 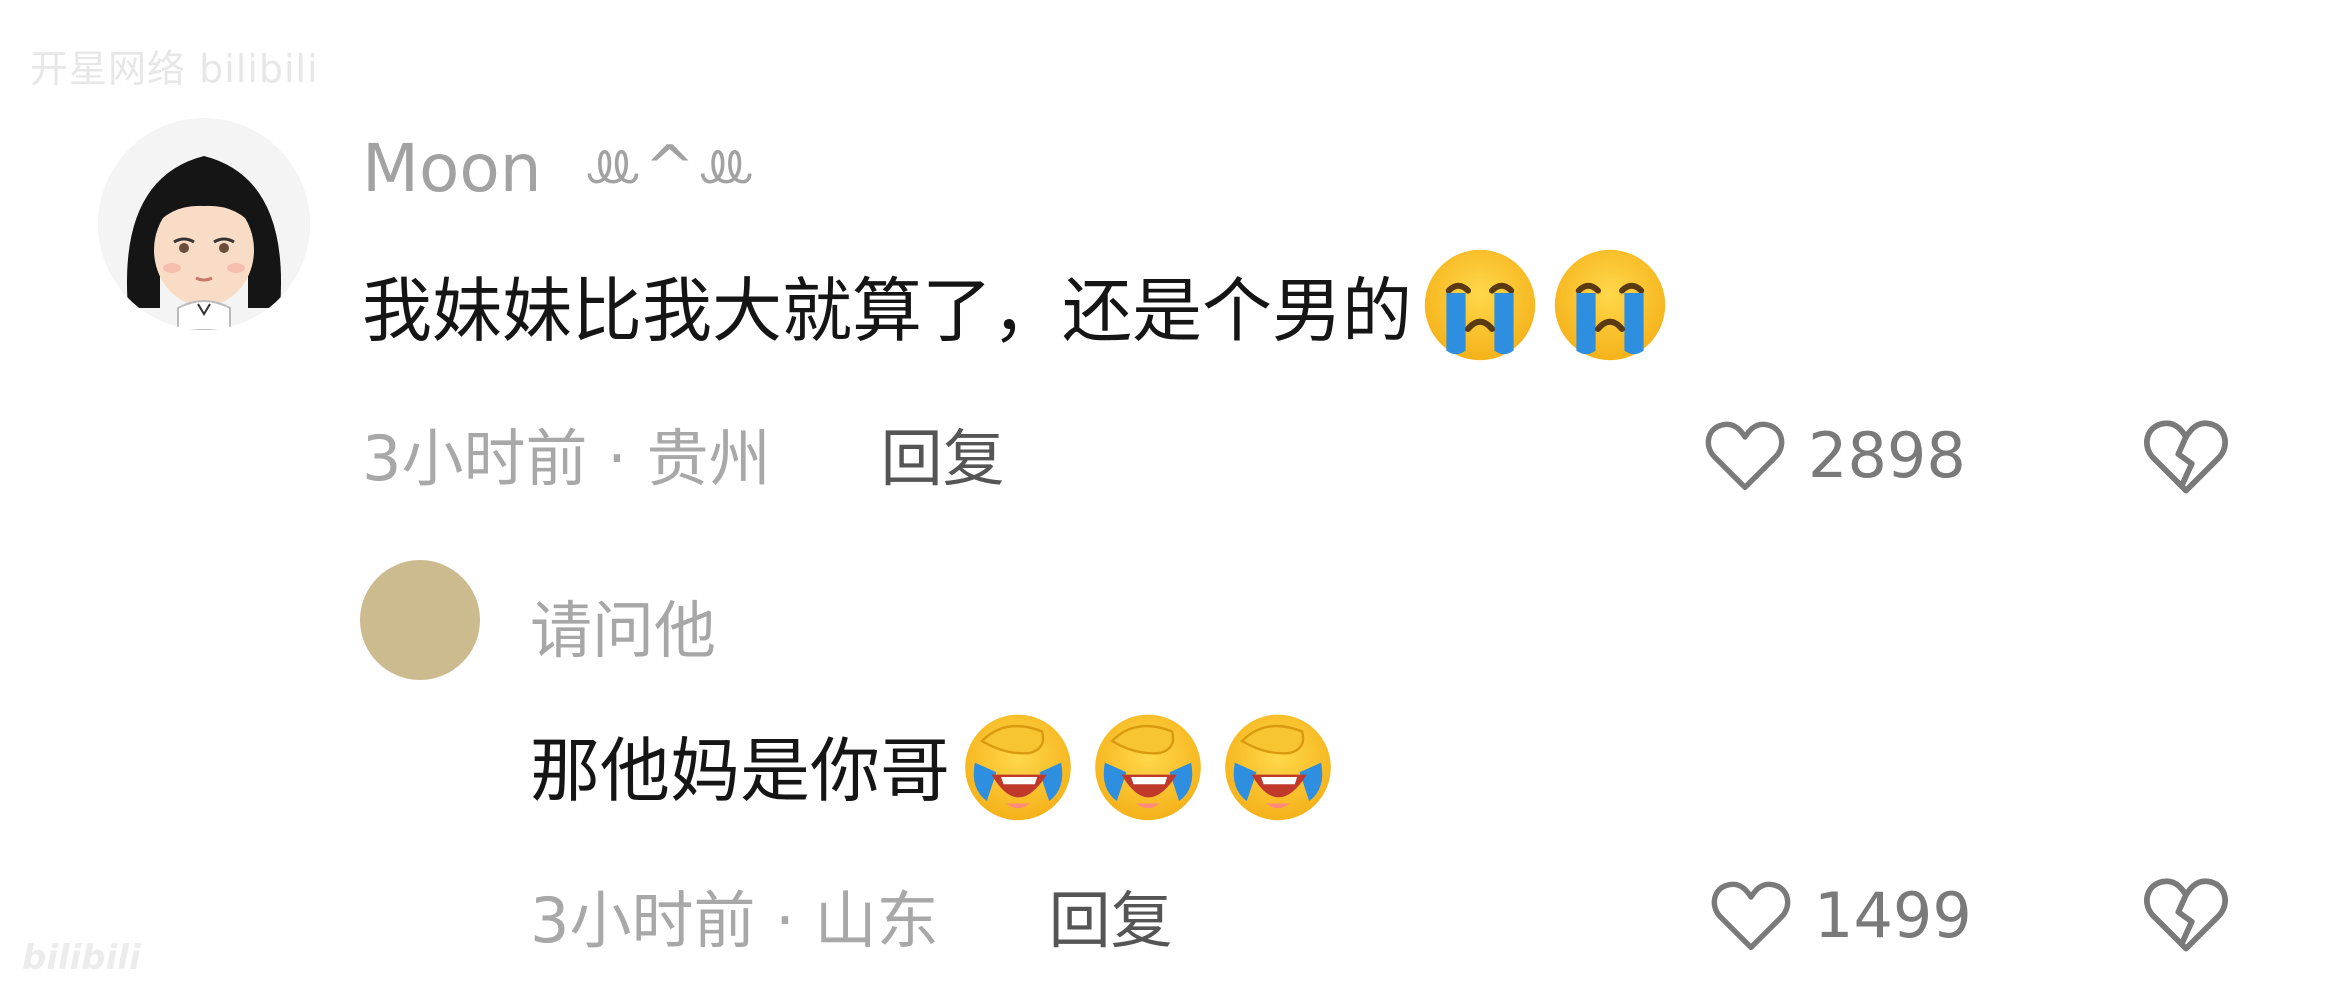 What do you see at coordinates (623, 625) in the screenshot?
I see `username: 请问他` at bounding box center [623, 625].